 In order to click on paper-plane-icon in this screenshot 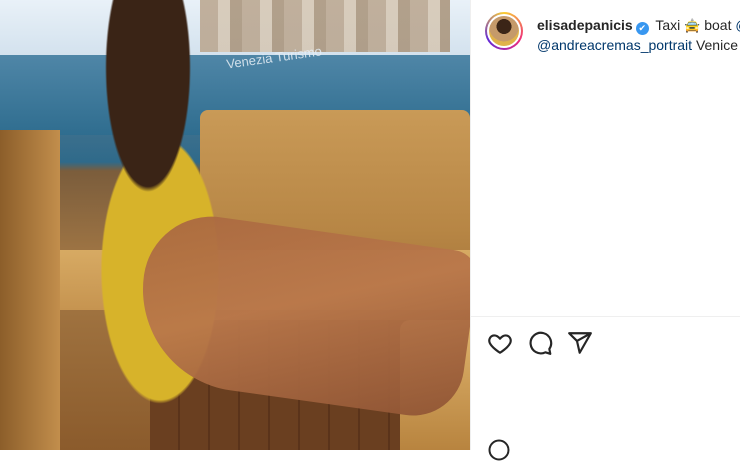, I will do `click(580, 343)`.